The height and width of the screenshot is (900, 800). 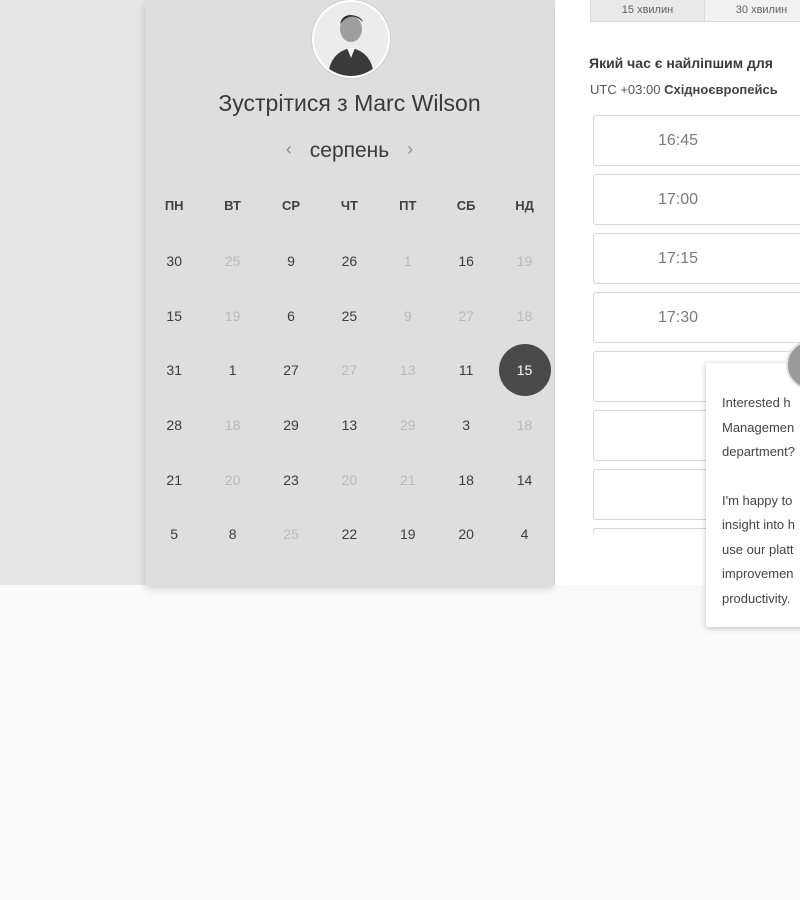 What do you see at coordinates (696, 317) in the screenshot?
I see `time-slot-button: 17:30` at bounding box center [696, 317].